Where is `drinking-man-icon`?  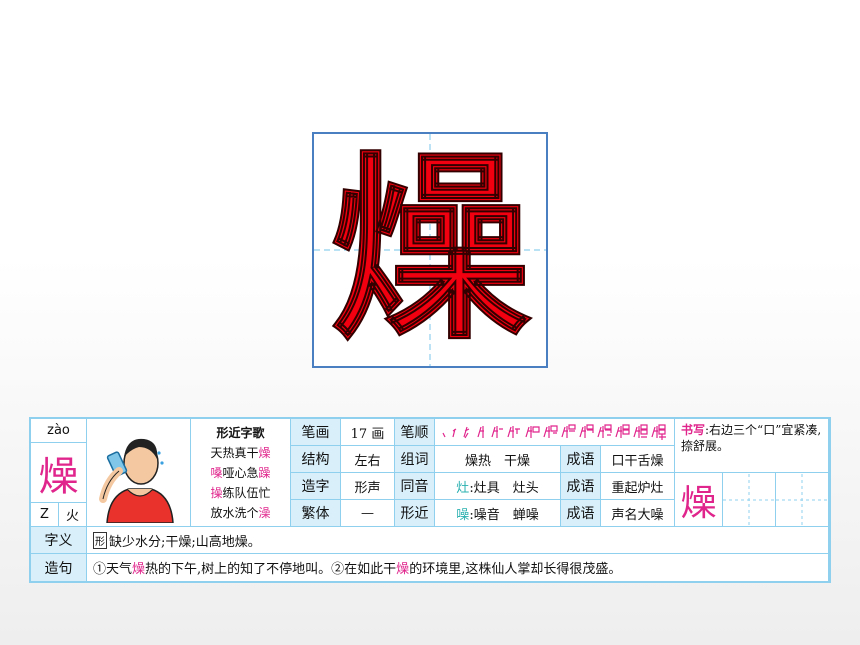
drinking-man-icon is located at coordinates (136, 480).